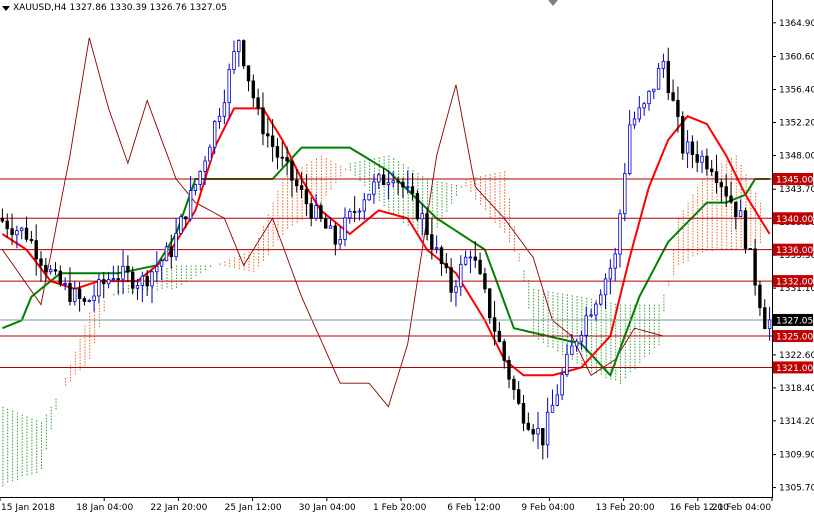  I want to click on scroll-marker-icon, so click(553, 3).